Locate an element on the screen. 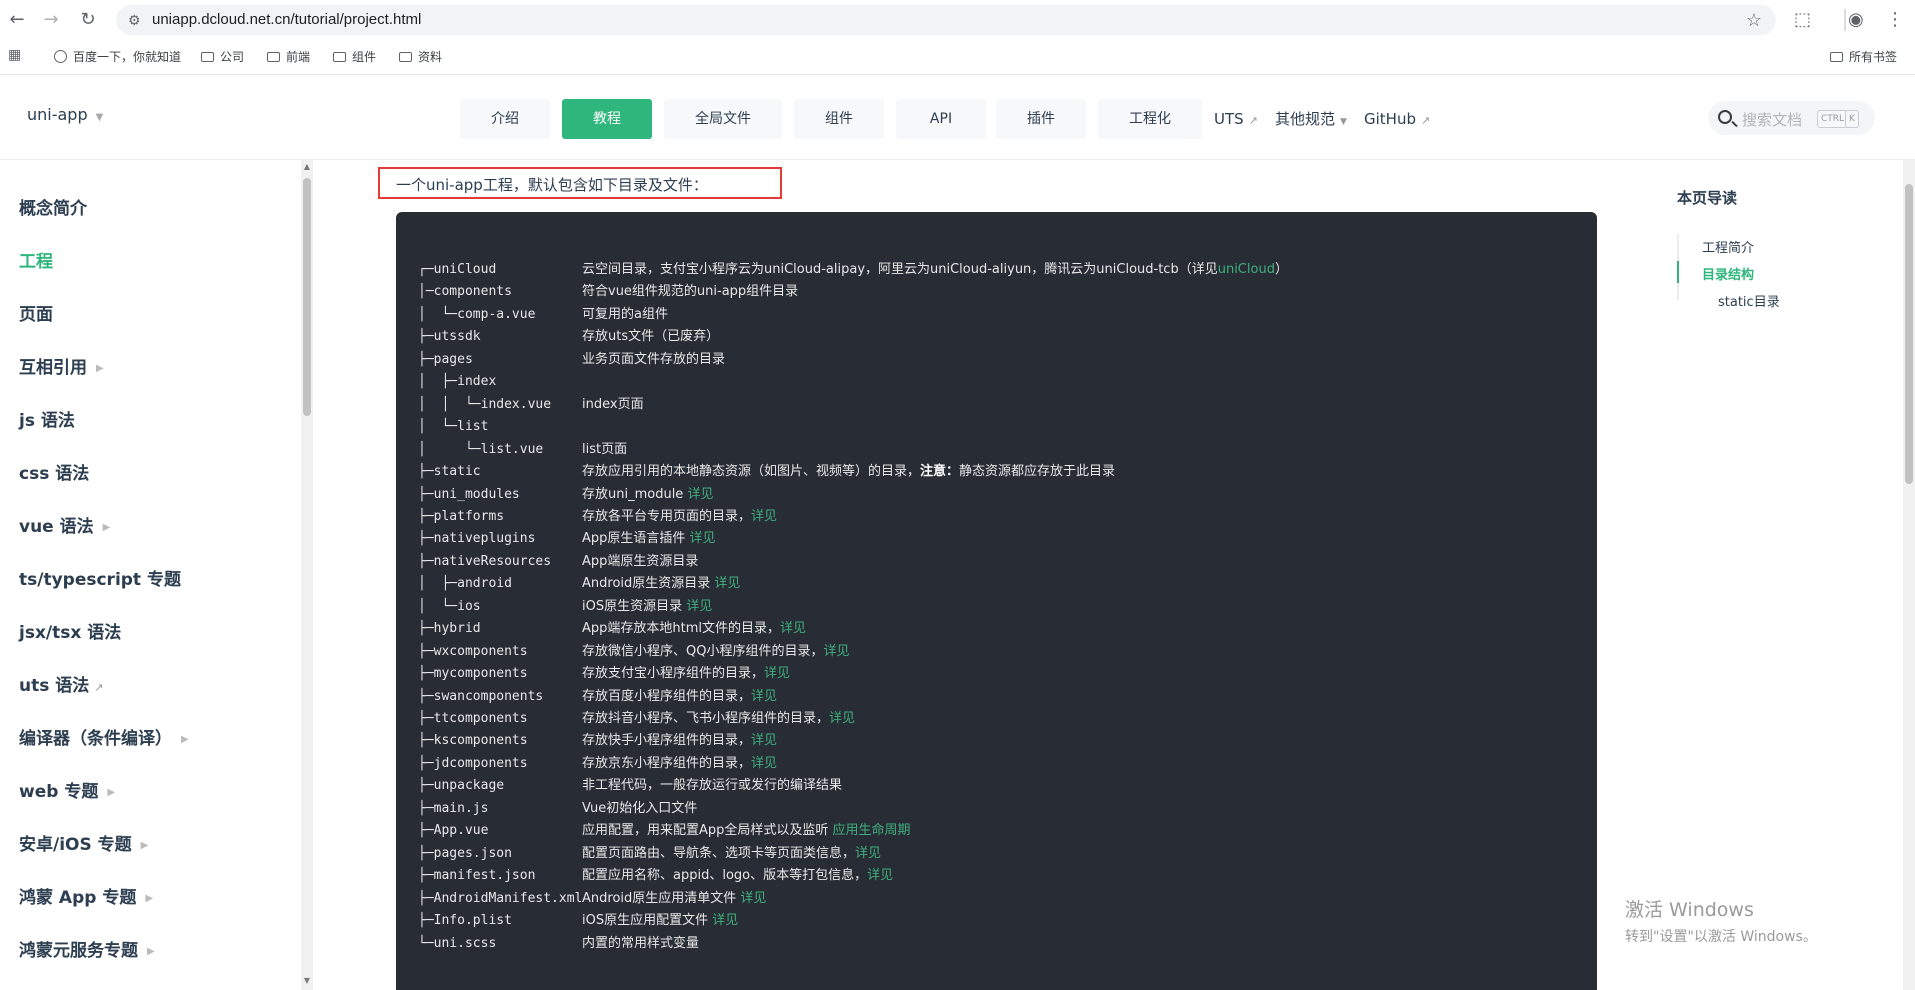 This screenshot has width=1915, height=990. tree-path: ├─uni_modules is located at coordinates (469, 494).